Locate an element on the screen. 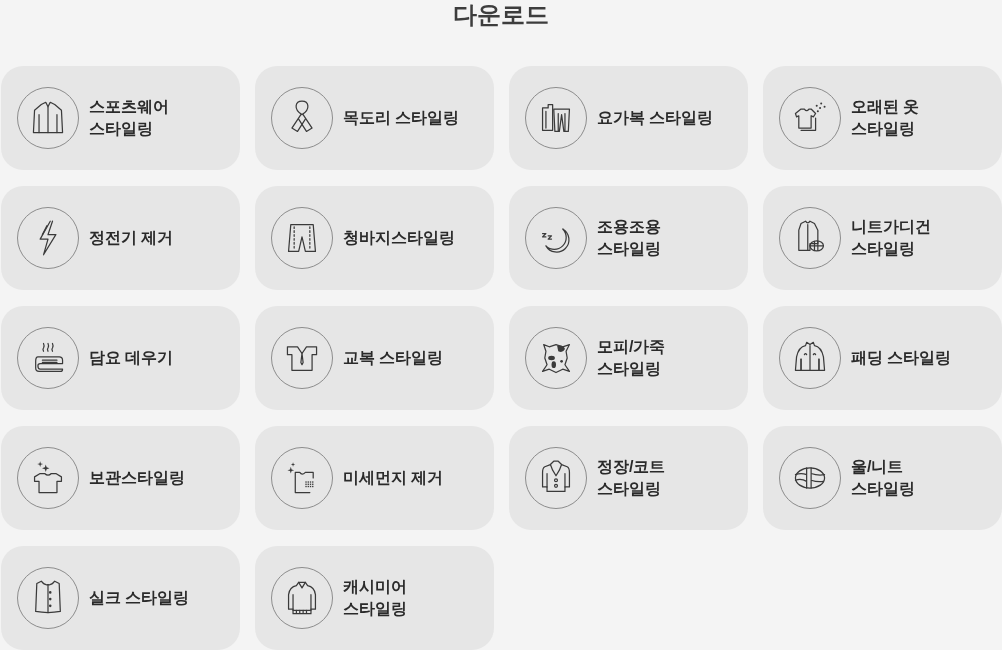 The image size is (1002, 650). yarn-ball-icon is located at coordinates (810, 478).